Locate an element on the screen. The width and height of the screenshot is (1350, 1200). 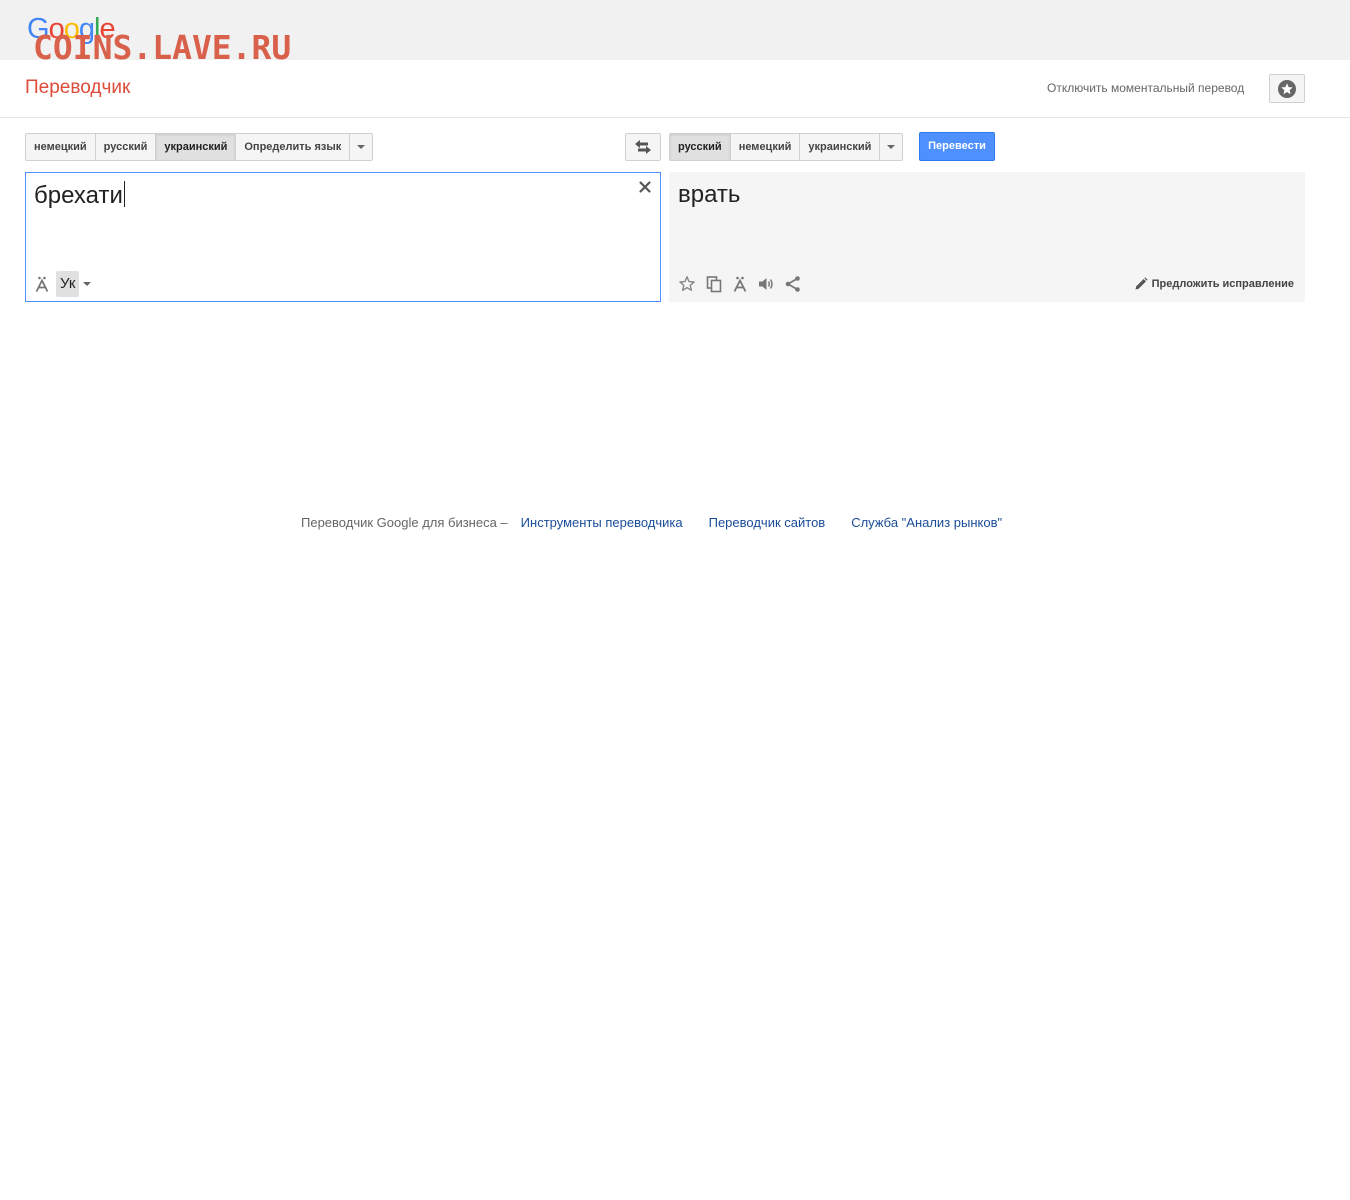
text-cursor is located at coordinates (124, 194).